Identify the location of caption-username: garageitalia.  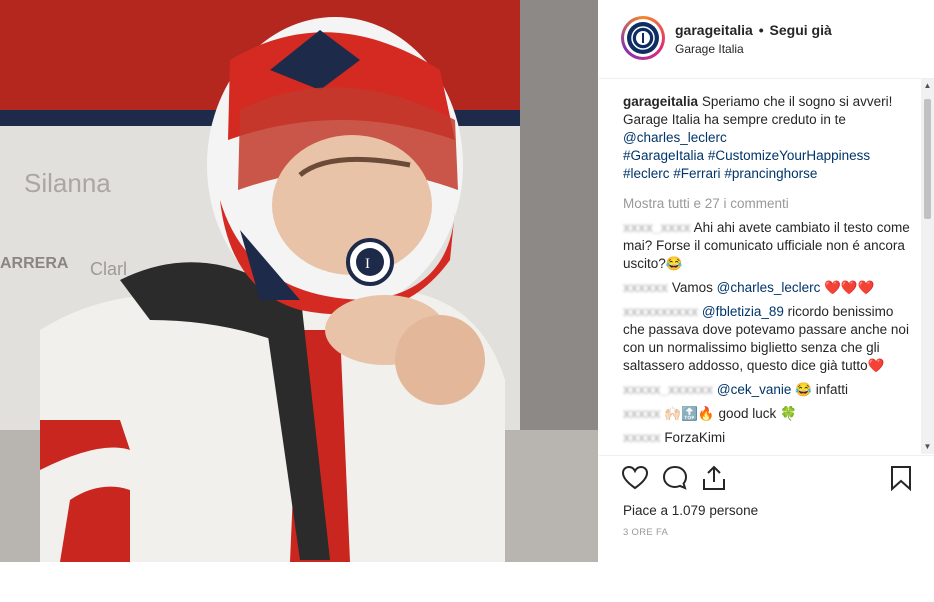
(660, 101).